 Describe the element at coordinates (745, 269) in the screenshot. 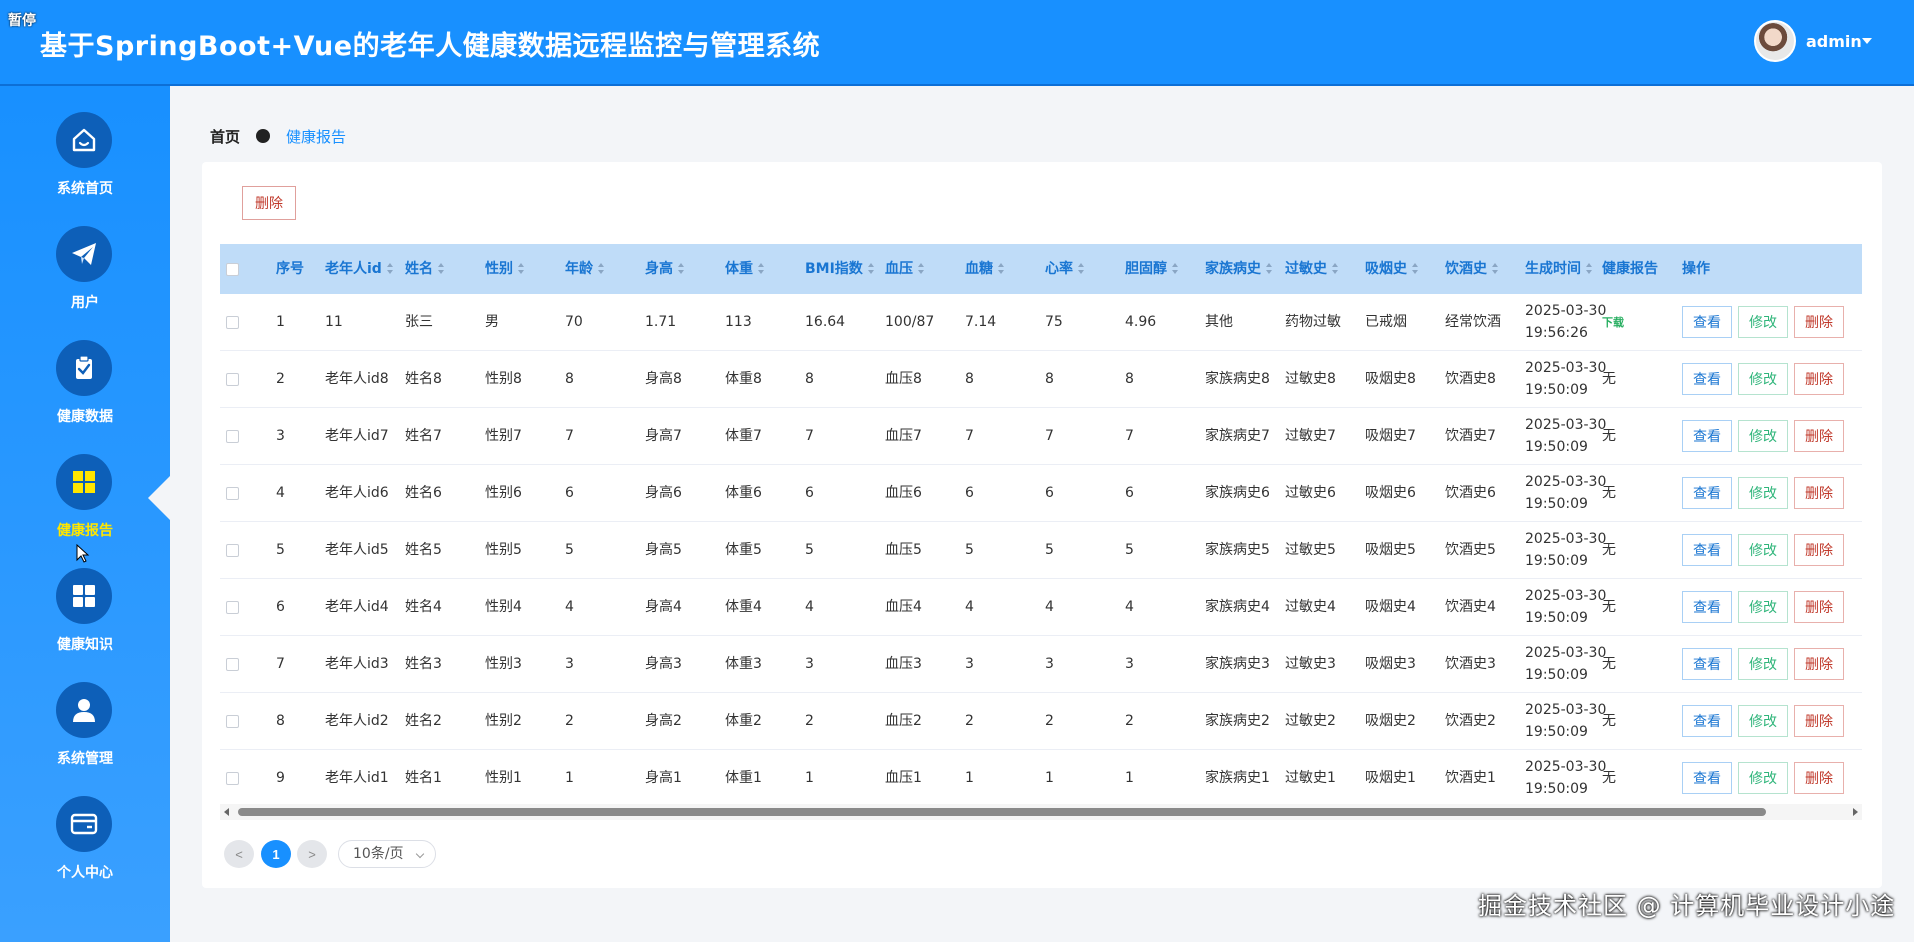

I see `column-header: 体重` at that location.